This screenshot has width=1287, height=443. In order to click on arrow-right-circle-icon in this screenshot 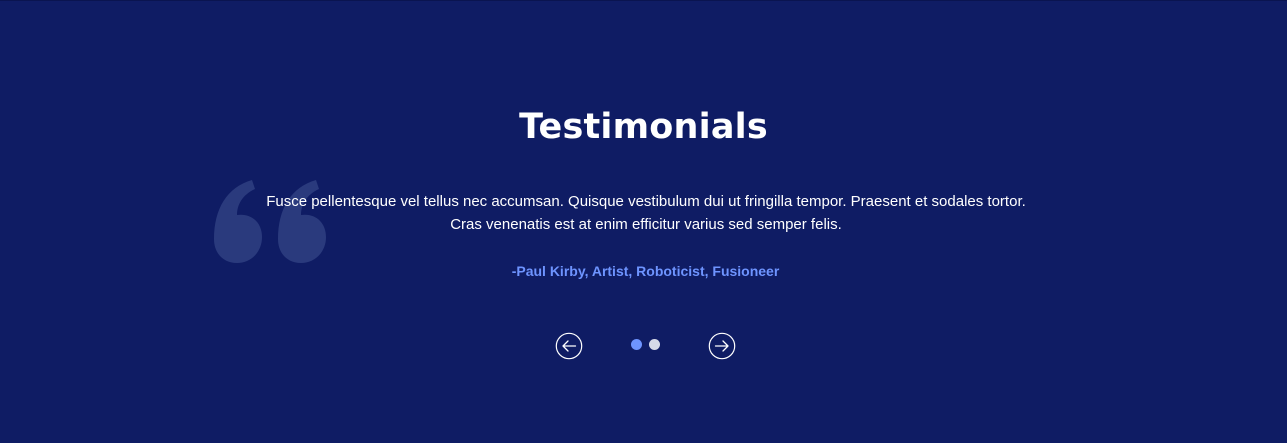, I will do `click(722, 346)`.